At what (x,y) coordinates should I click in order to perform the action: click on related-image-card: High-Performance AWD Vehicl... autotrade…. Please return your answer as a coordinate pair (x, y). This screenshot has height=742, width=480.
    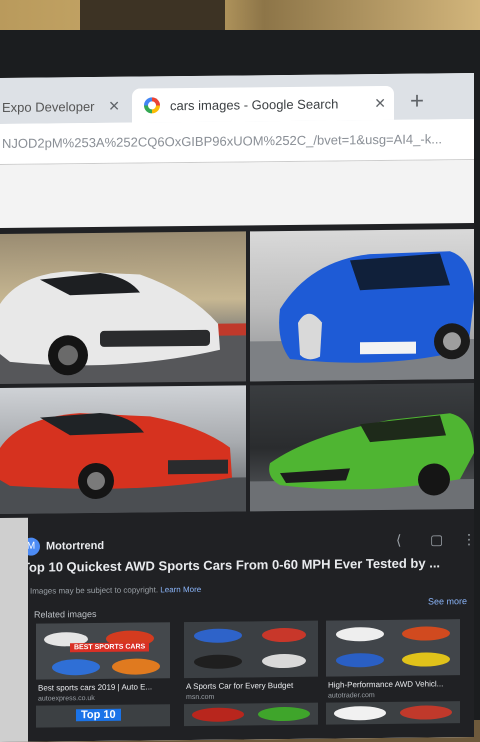
    Looking at the image, I should click on (393, 672).